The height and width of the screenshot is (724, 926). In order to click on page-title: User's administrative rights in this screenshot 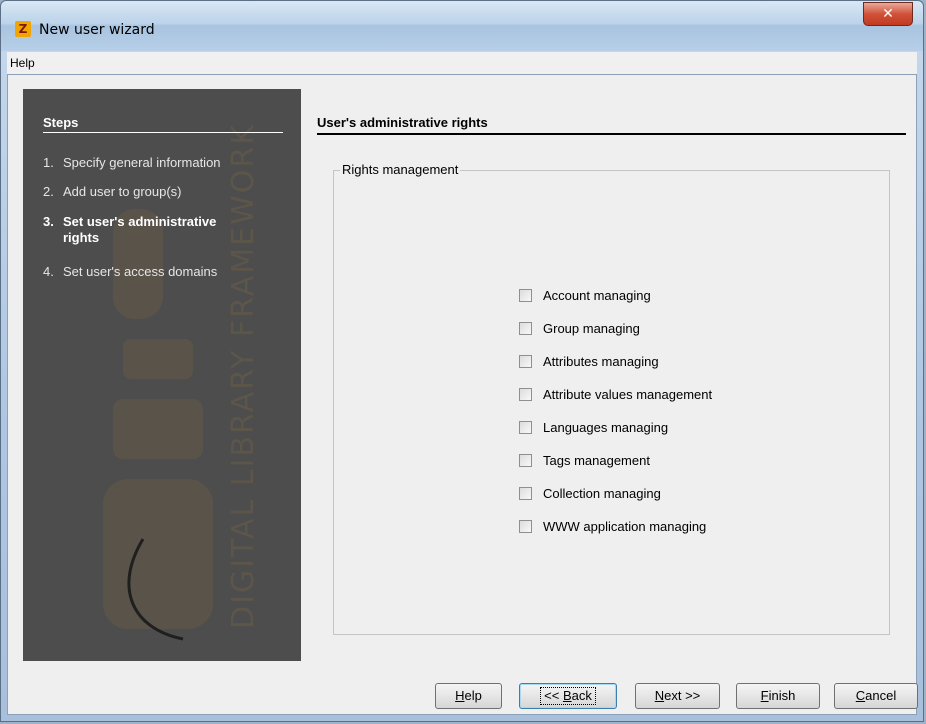, I will do `click(611, 125)`.